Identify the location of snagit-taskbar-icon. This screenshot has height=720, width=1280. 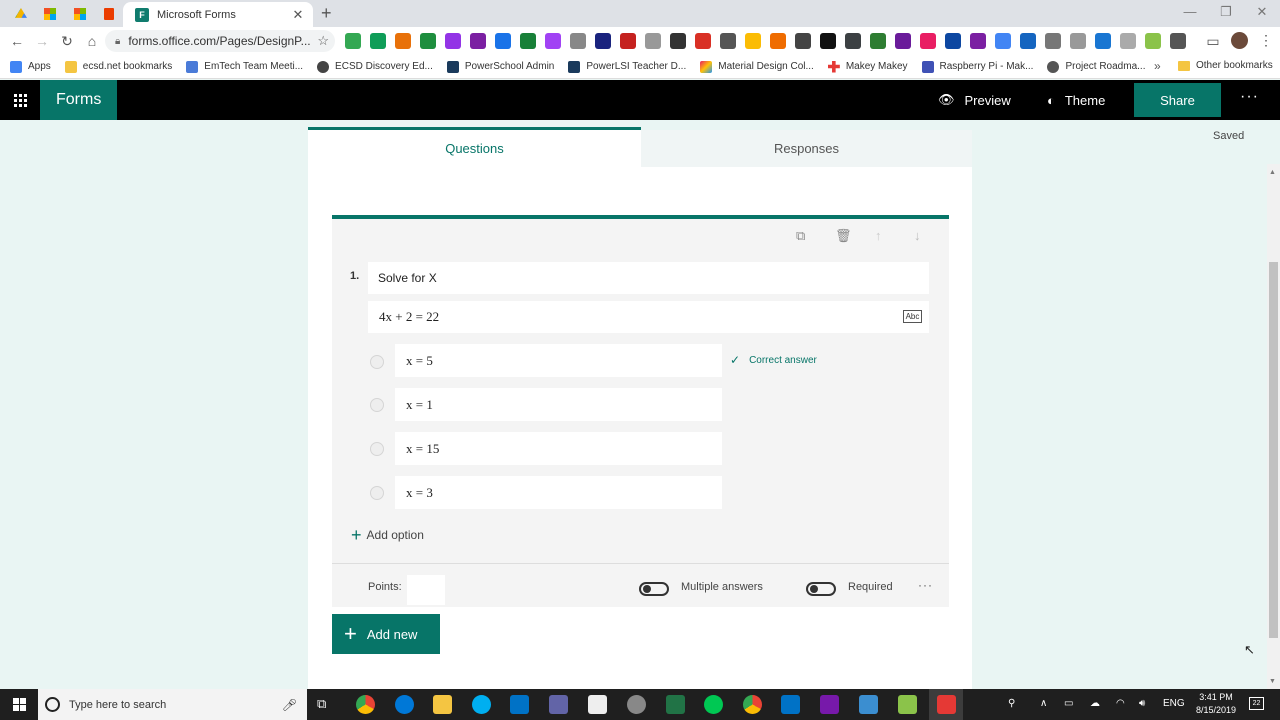
(868, 704).